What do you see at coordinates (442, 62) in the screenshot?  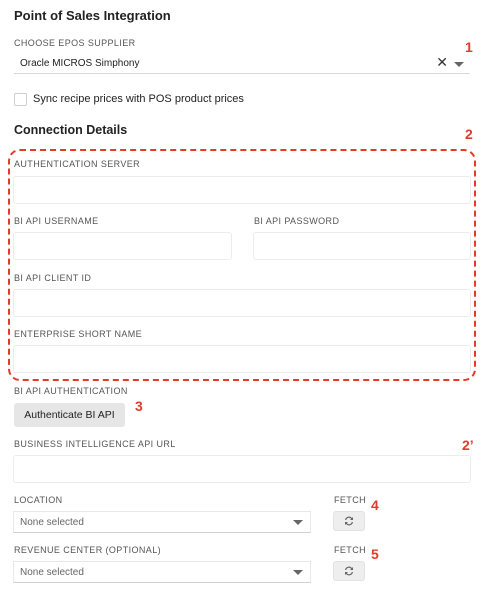 I see `close-icon: ✕` at bounding box center [442, 62].